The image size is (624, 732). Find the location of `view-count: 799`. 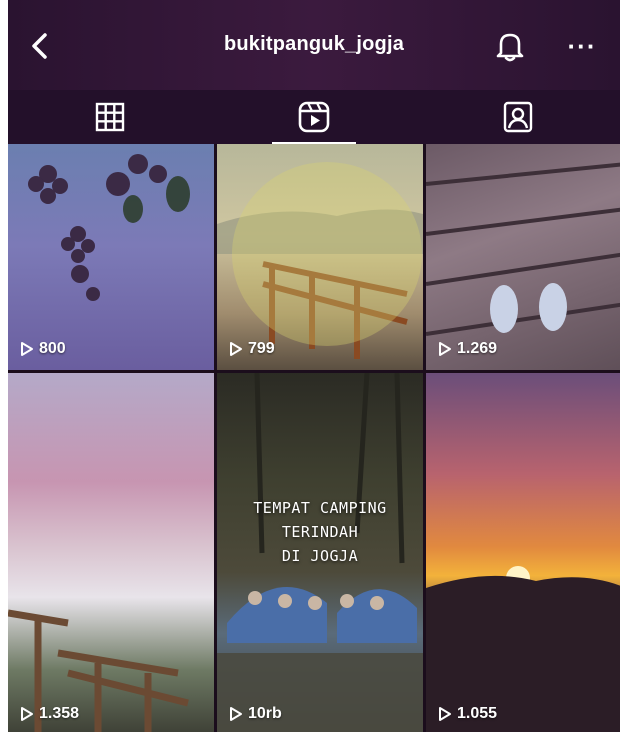

view-count: 799 is located at coordinates (252, 349).